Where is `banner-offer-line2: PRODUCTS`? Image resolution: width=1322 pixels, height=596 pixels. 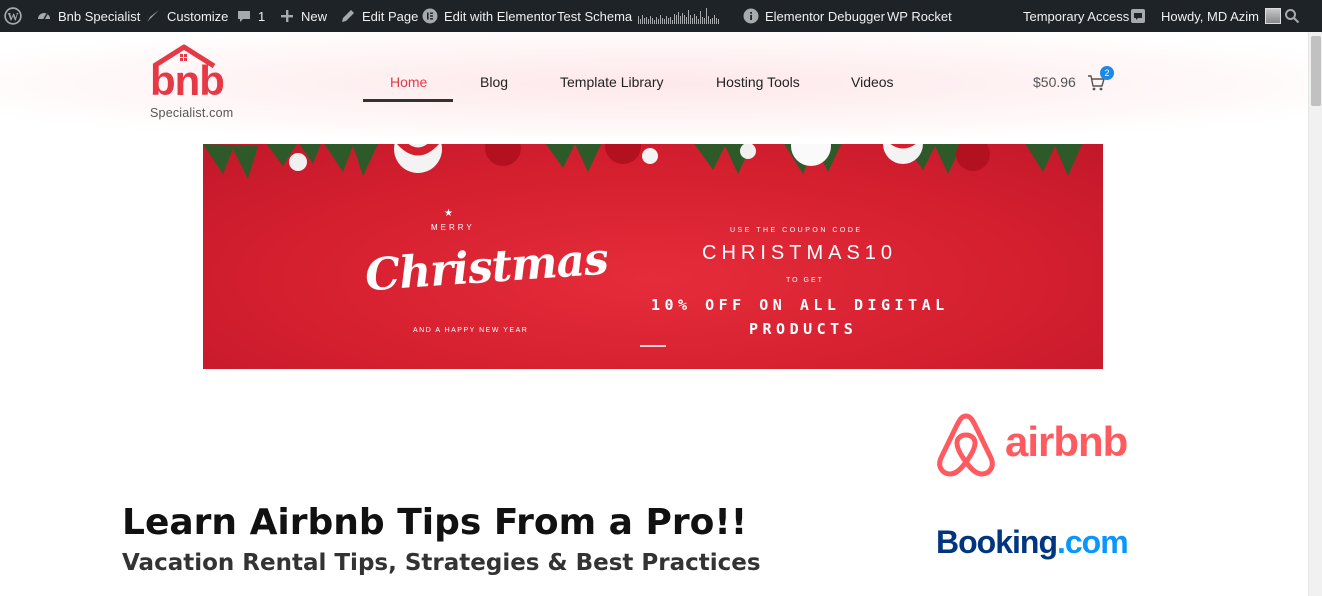 banner-offer-line2: PRODUCTS is located at coordinates (803, 329).